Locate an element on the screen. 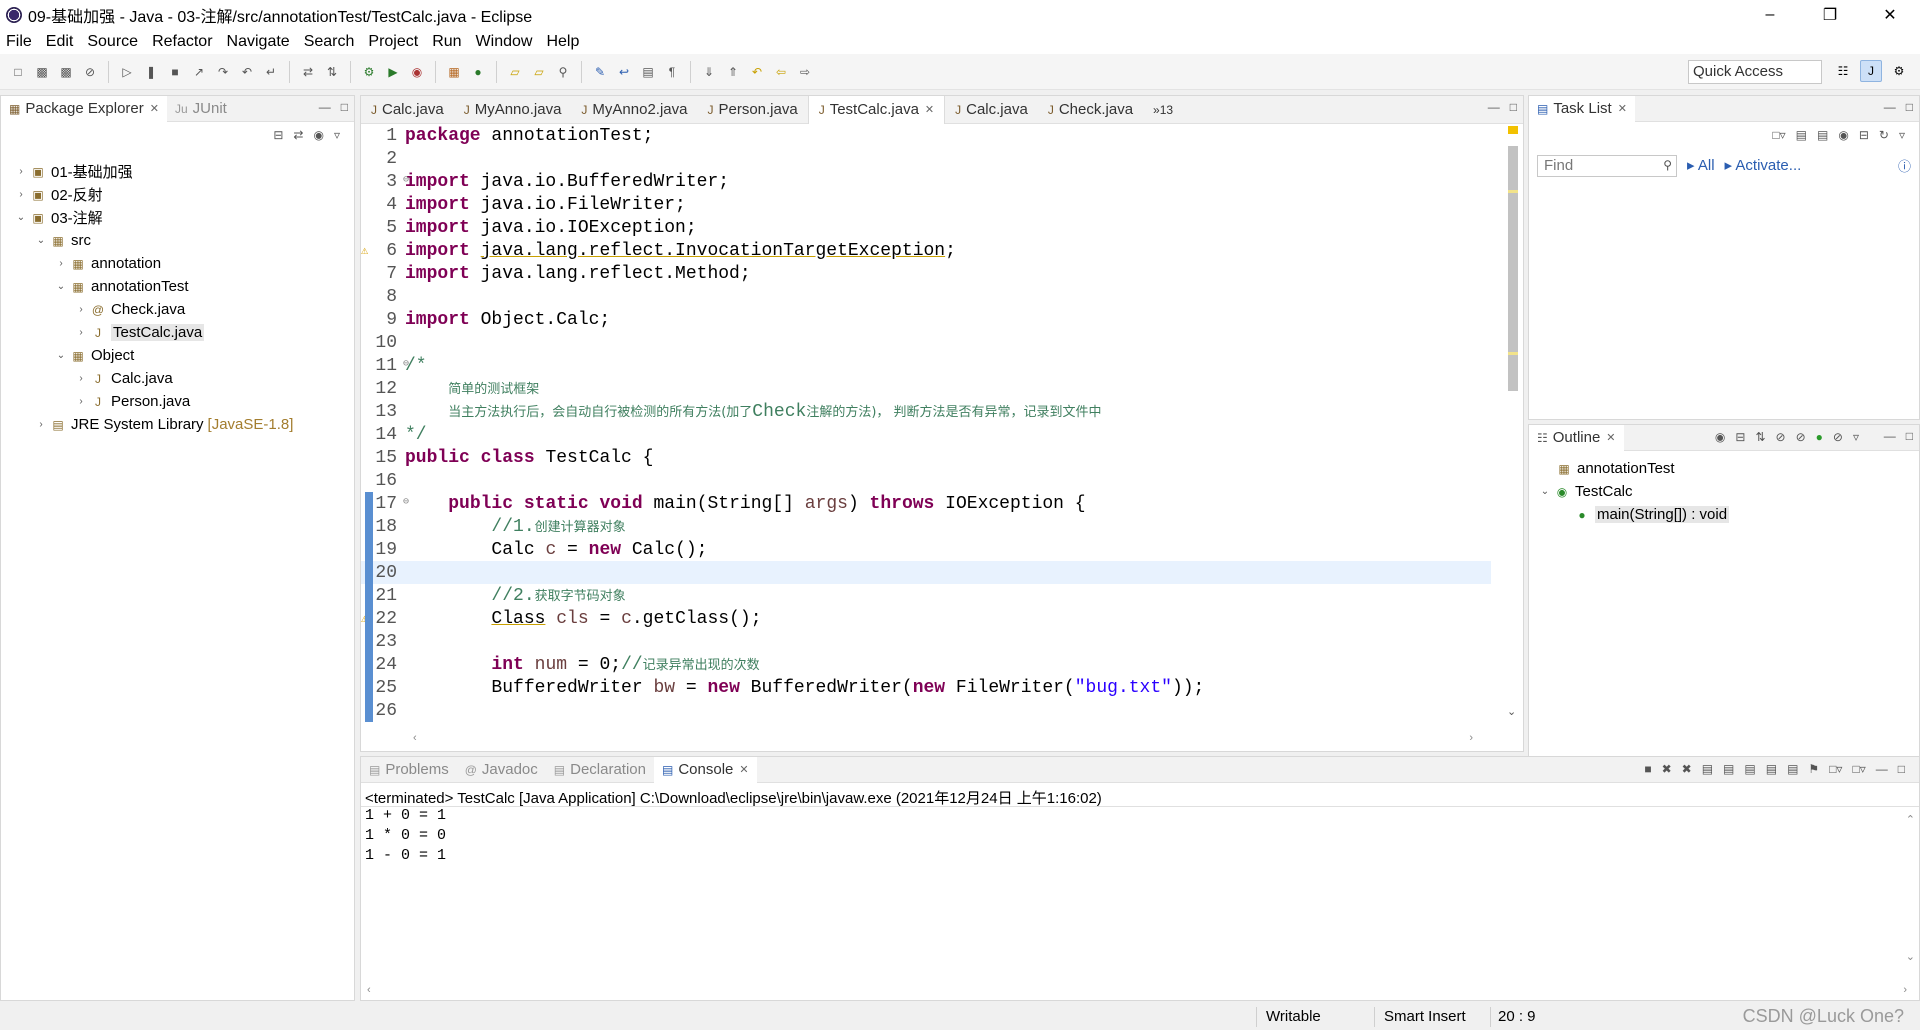 This screenshot has height=1030, width=1920. drop-to-frame-icon: ⇅ is located at coordinates (332, 72).